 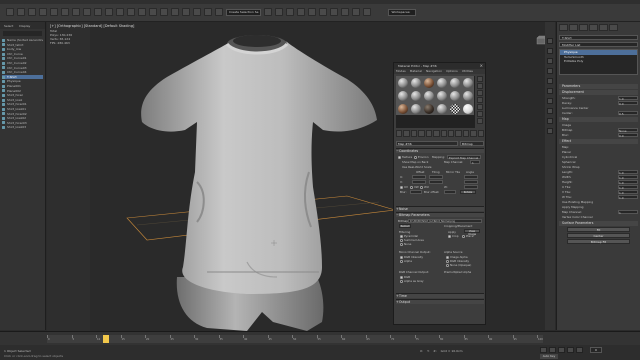 I want to click on coordinates-rollout: Coordinates, so click(x=440, y=151).